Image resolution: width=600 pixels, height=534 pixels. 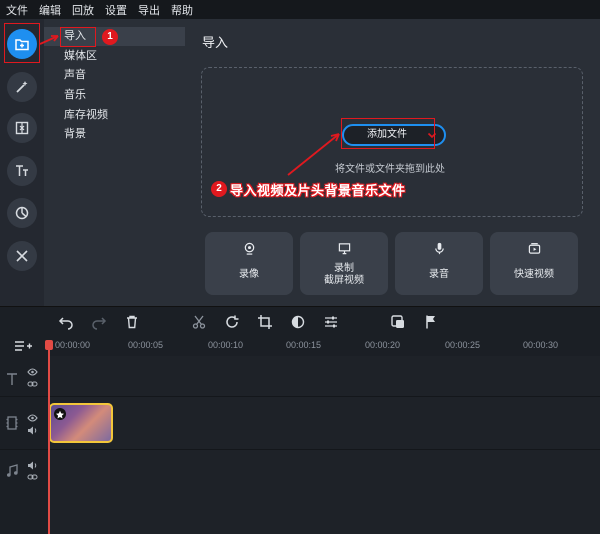 What do you see at coordinates (215, 42) in the screenshot?
I see `panel-title: 导入` at bounding box center [215, 42].